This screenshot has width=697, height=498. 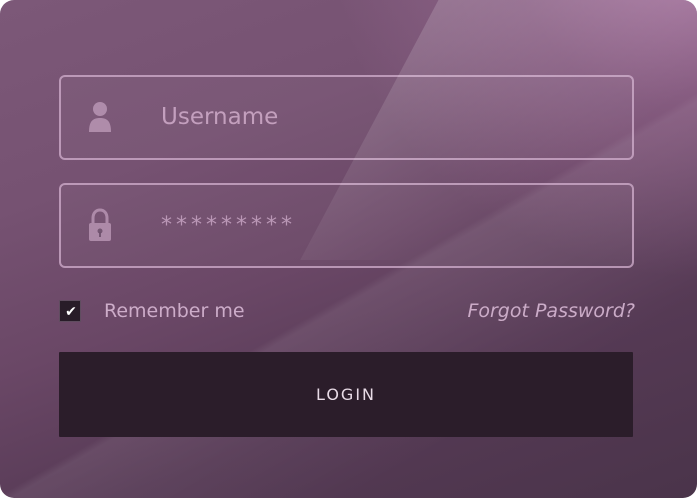 What do you see at coordinates (346, 394) in the screenshot?
I see `login-button: LOGIN` at bounding box center [346, 394].